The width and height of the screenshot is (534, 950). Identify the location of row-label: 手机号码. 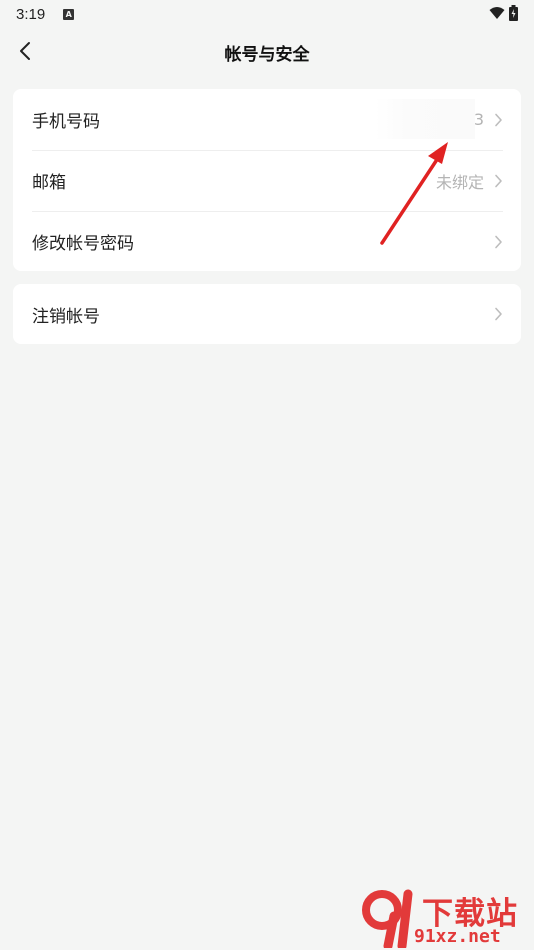
(66, 122).